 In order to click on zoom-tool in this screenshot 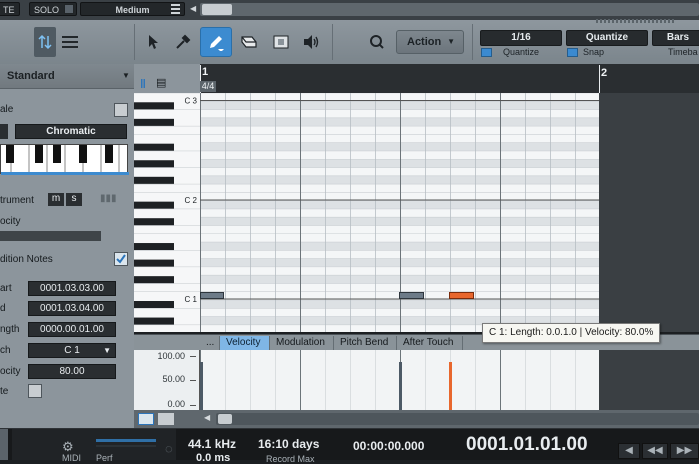, I will do `click(377, 42)`.